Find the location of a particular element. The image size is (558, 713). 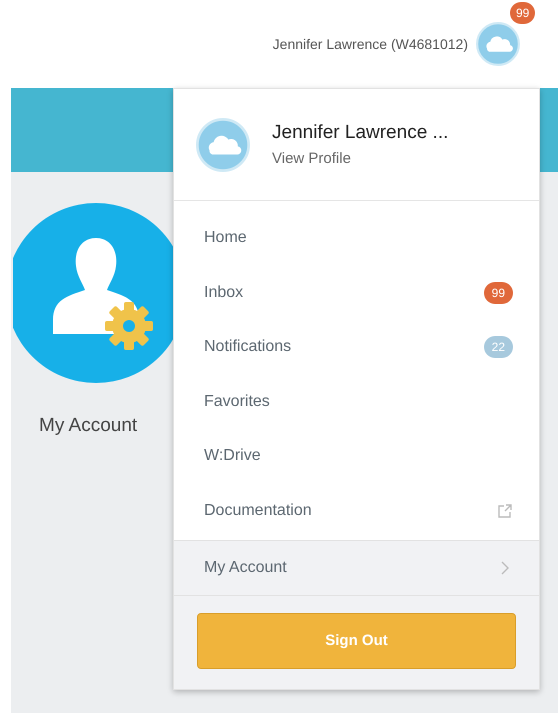

menu-item: Documentation is located at coordinates (356, 511).